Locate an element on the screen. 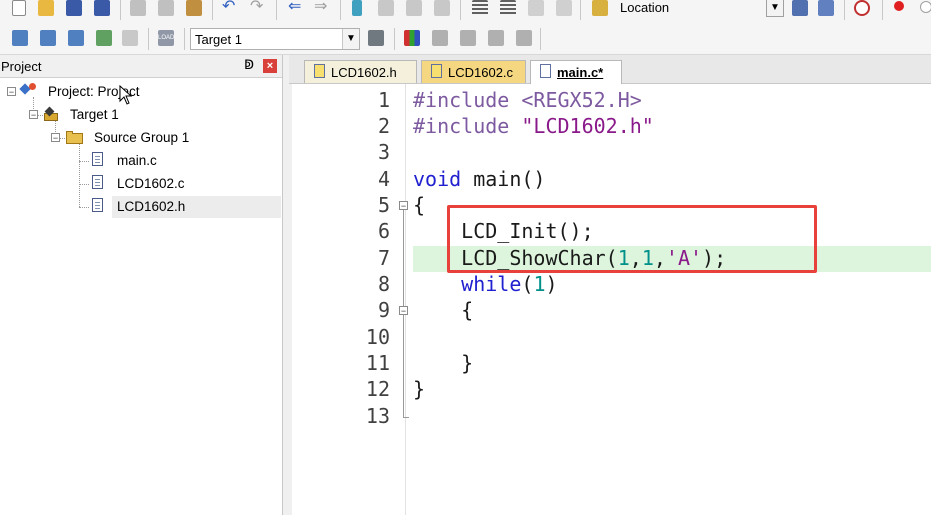 The height and width of the screenshot is (515, 931). location-combo: Location ▼ is located at coordinates (699, 9).